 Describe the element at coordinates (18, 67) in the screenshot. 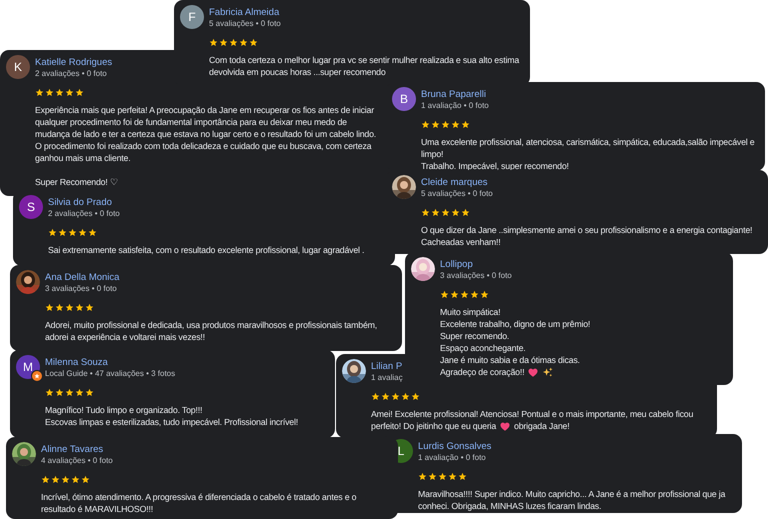

I see `avatar: K` at that location.